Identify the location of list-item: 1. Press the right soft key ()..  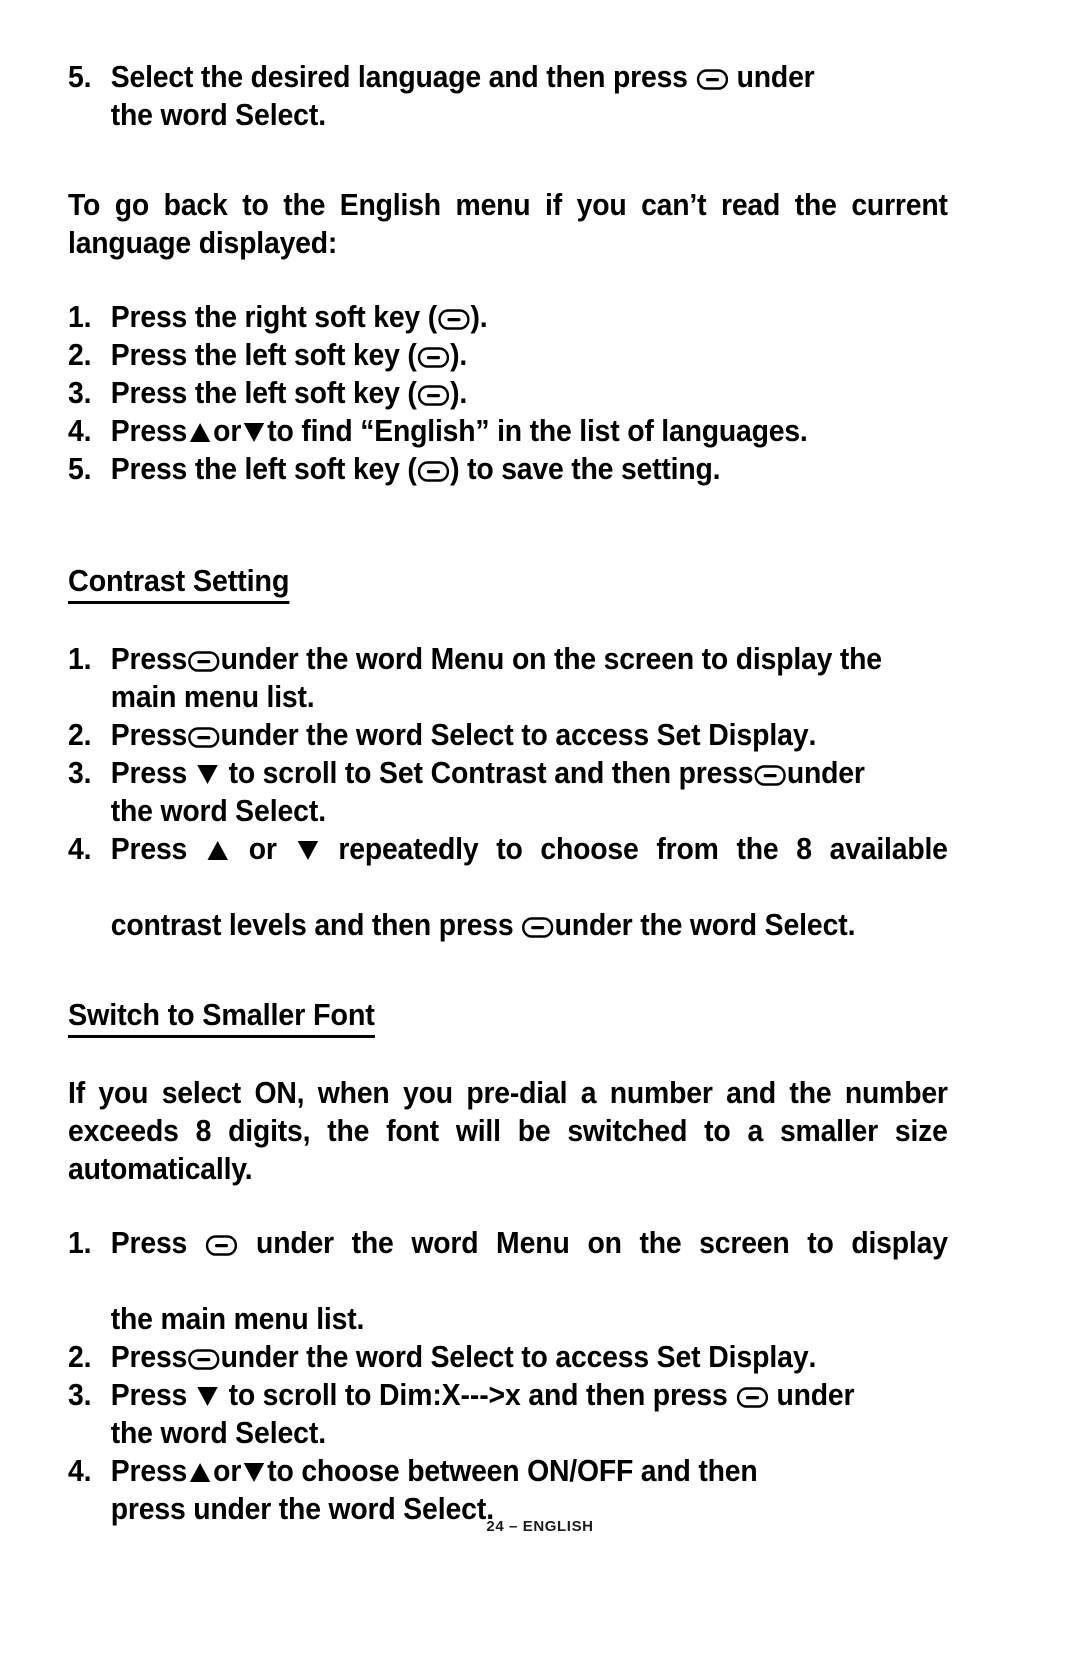
(508, 317).